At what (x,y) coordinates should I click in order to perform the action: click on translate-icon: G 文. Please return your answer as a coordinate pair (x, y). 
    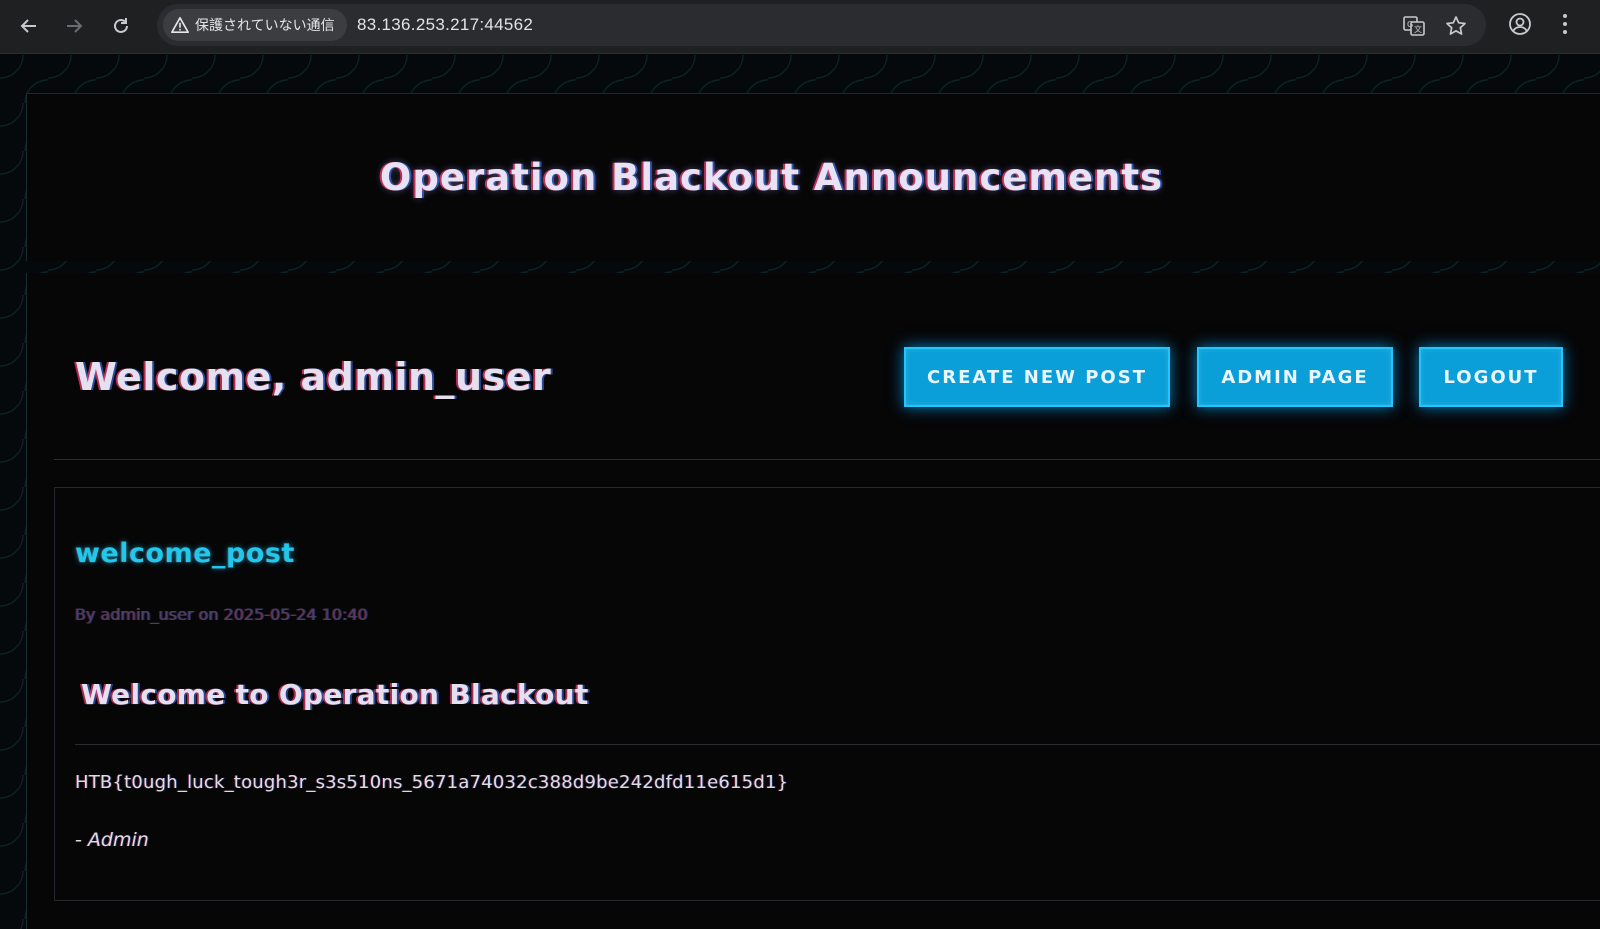
    Looking at the image, I should click on (1414, 26).